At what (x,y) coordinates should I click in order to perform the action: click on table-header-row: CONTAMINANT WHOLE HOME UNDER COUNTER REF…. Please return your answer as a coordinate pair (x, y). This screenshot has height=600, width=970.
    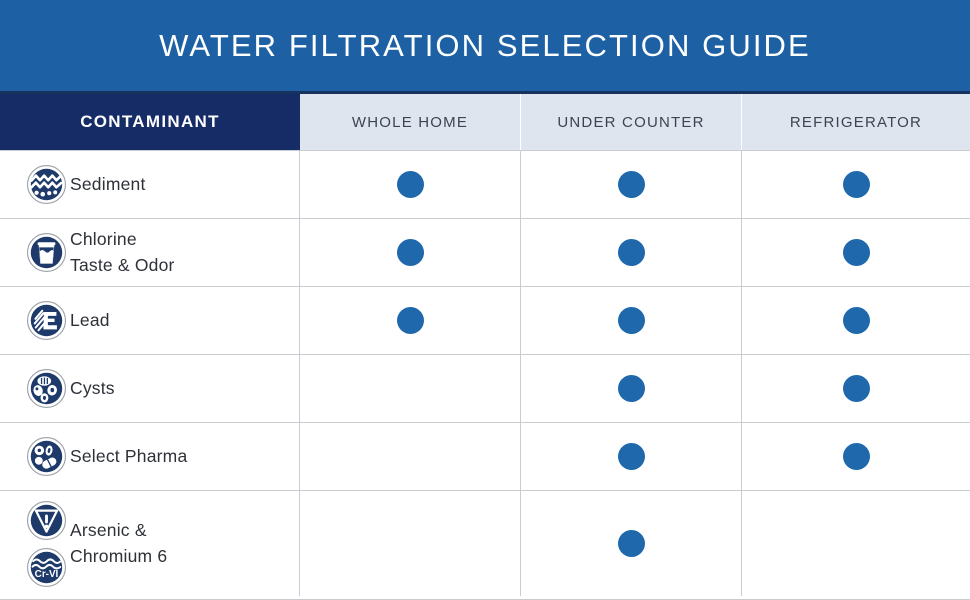
    Looking at the image, I should click on (485, 122).